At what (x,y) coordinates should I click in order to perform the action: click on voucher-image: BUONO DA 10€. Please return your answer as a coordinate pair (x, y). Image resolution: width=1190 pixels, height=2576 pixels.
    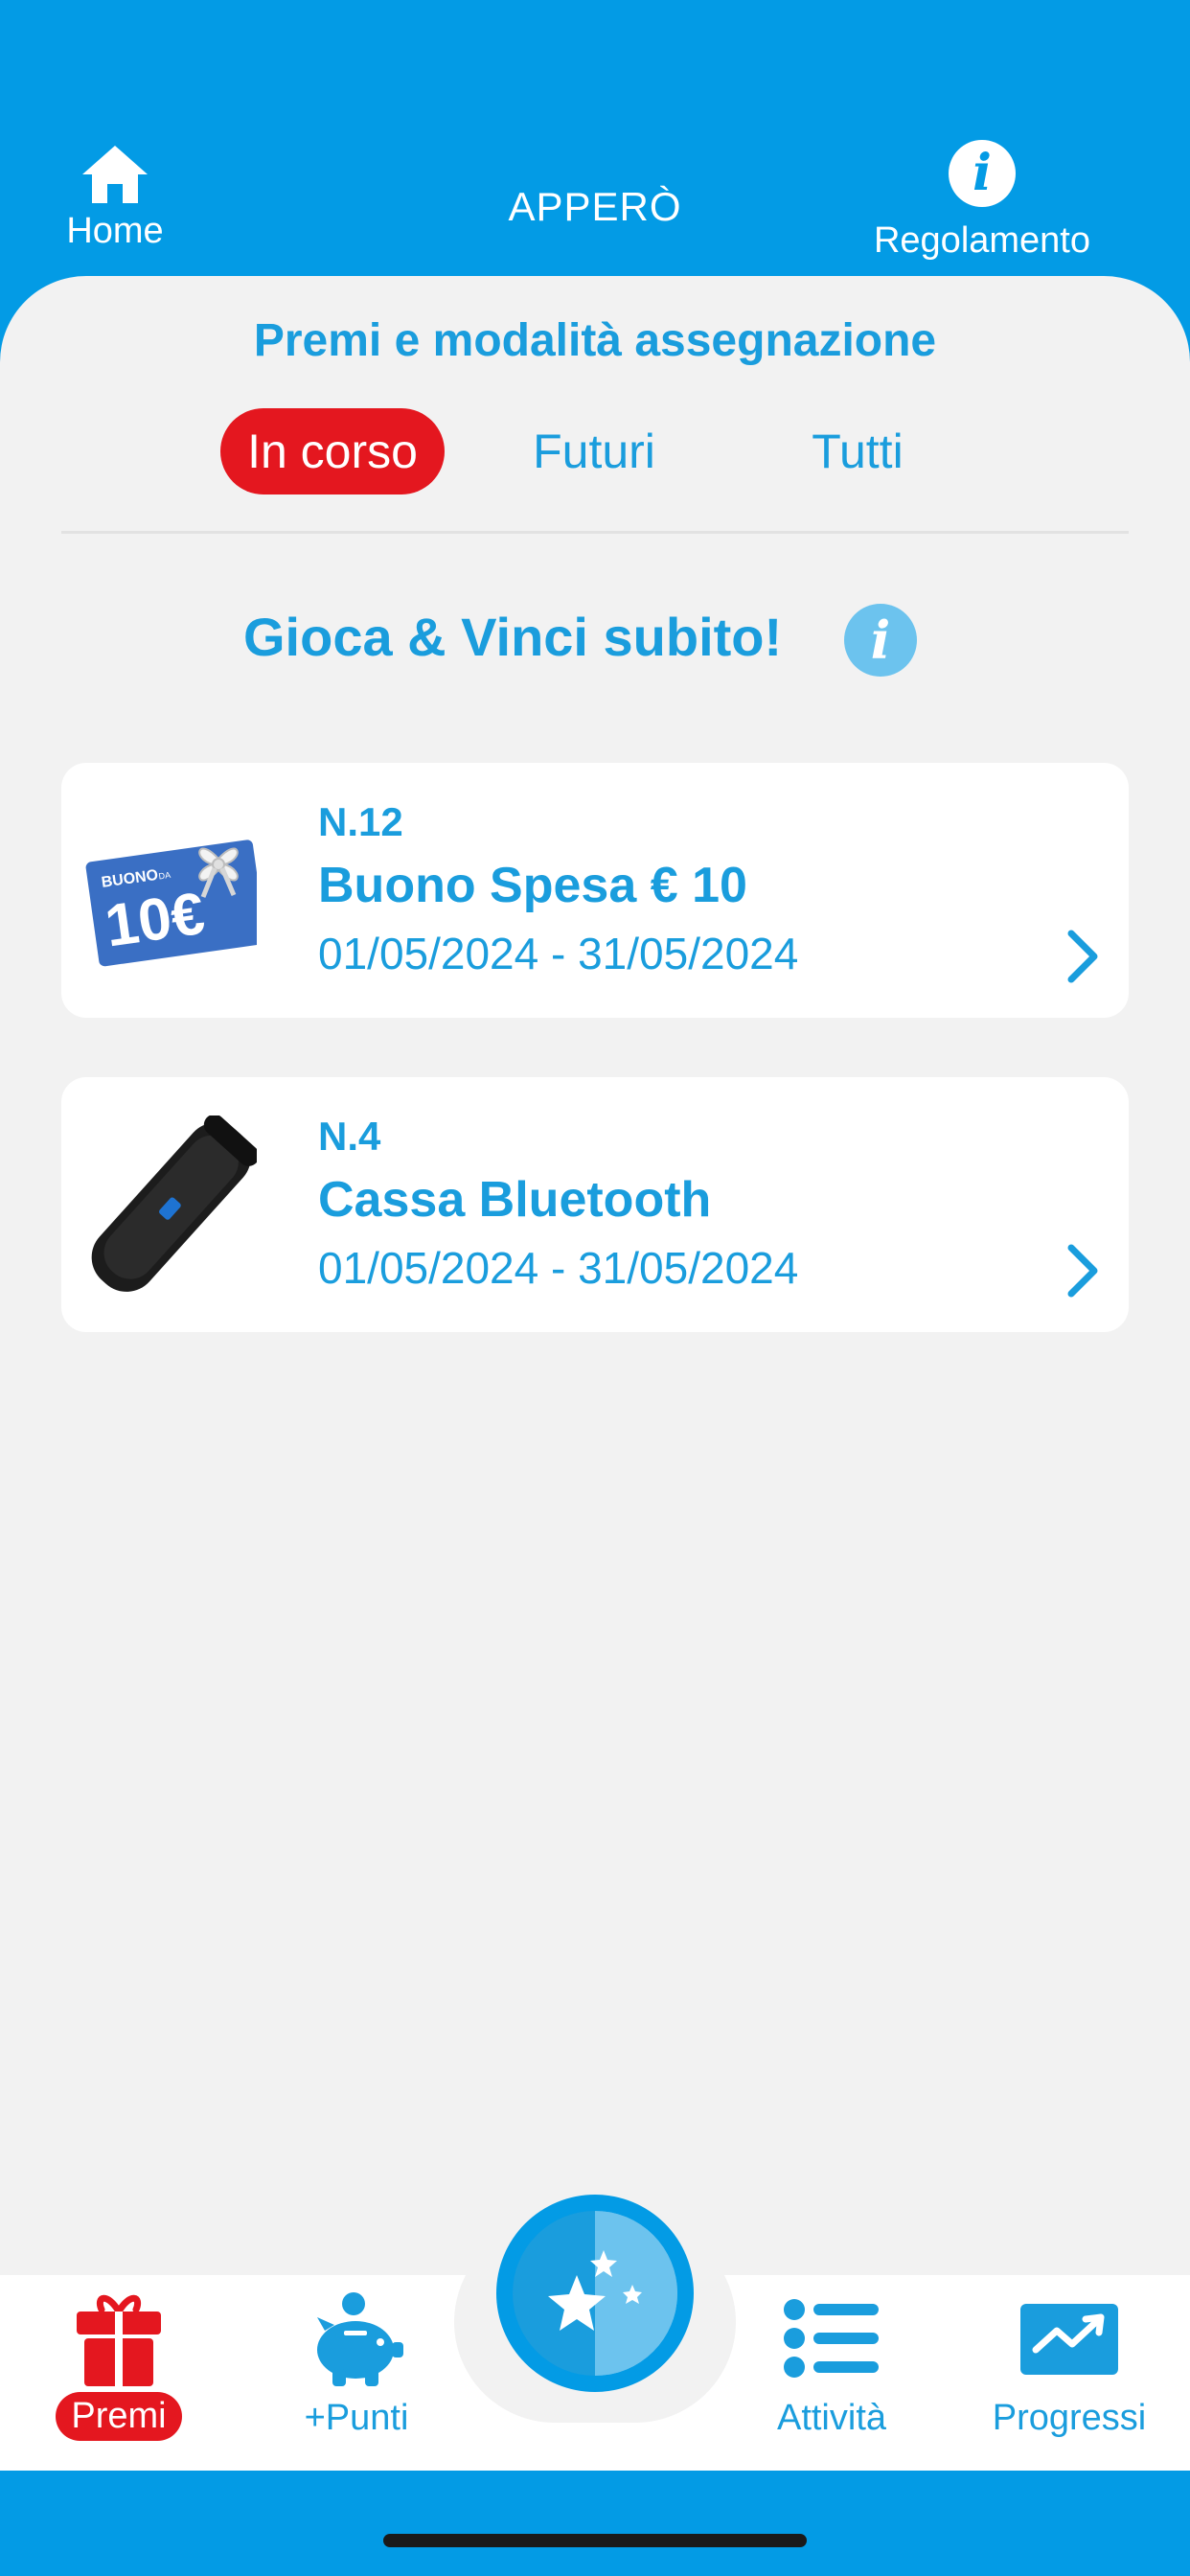
    Looking at the image, I should click on (171, 903).